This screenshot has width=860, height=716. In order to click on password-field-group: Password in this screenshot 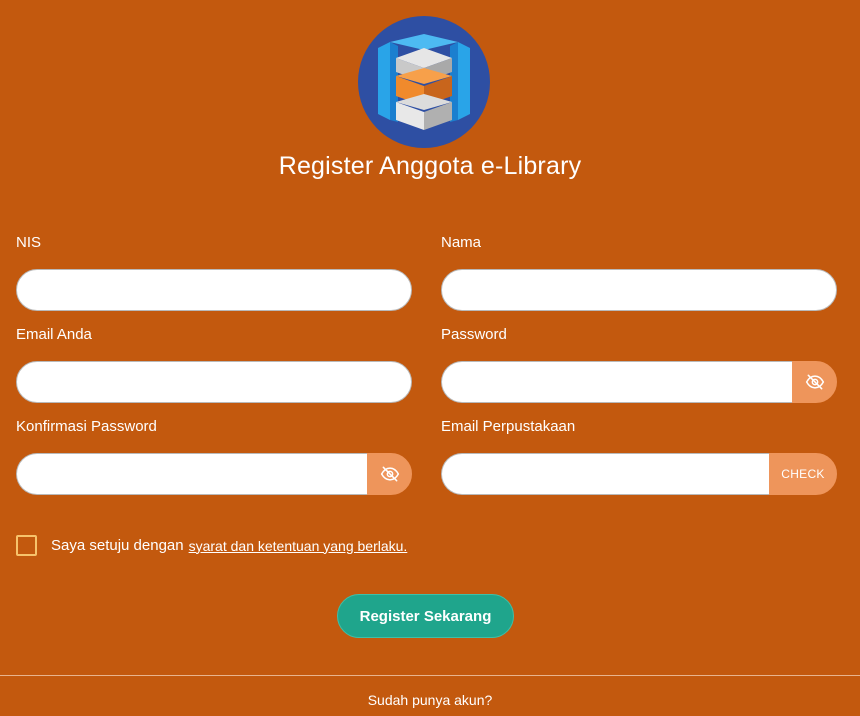, I will do `click(639, 364)`.